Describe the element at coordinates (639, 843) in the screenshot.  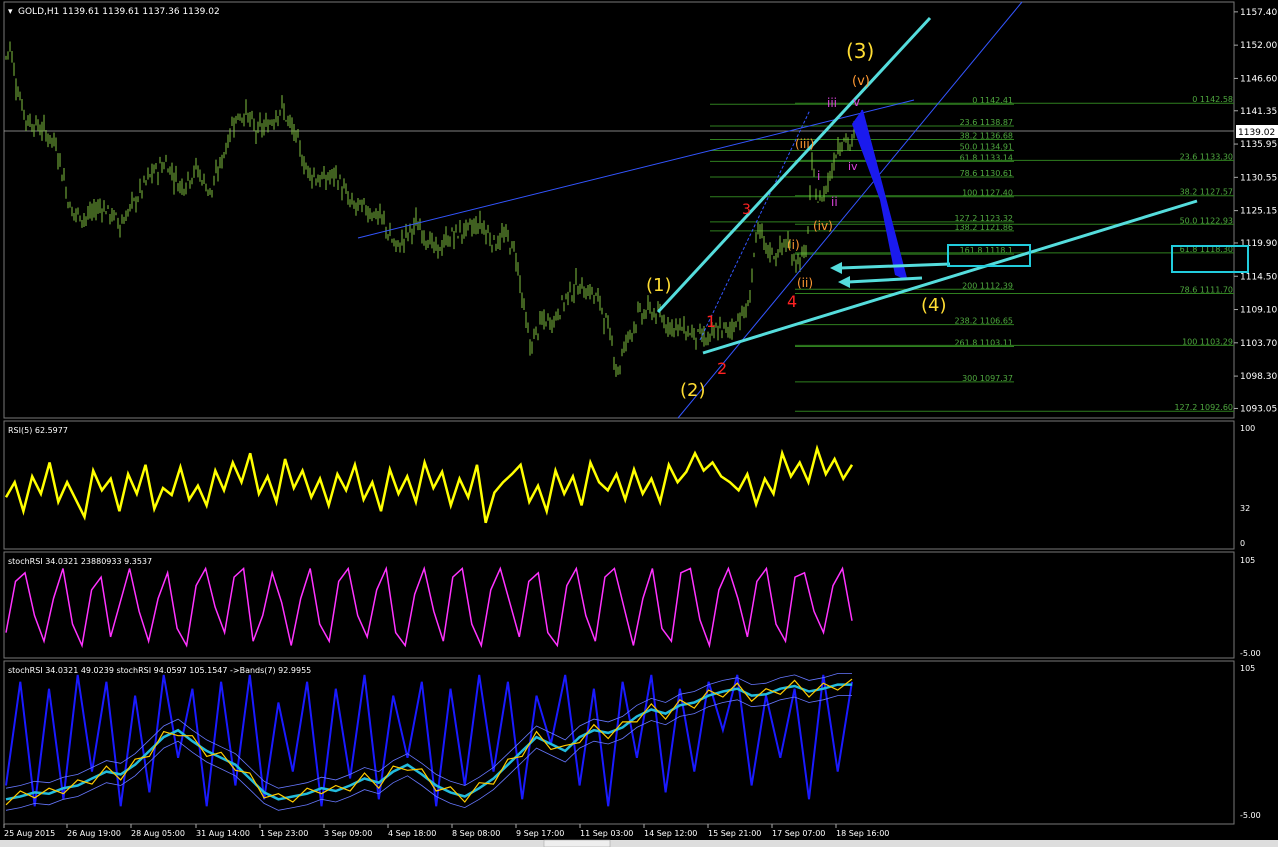
I see `bottom-bar` at that location.